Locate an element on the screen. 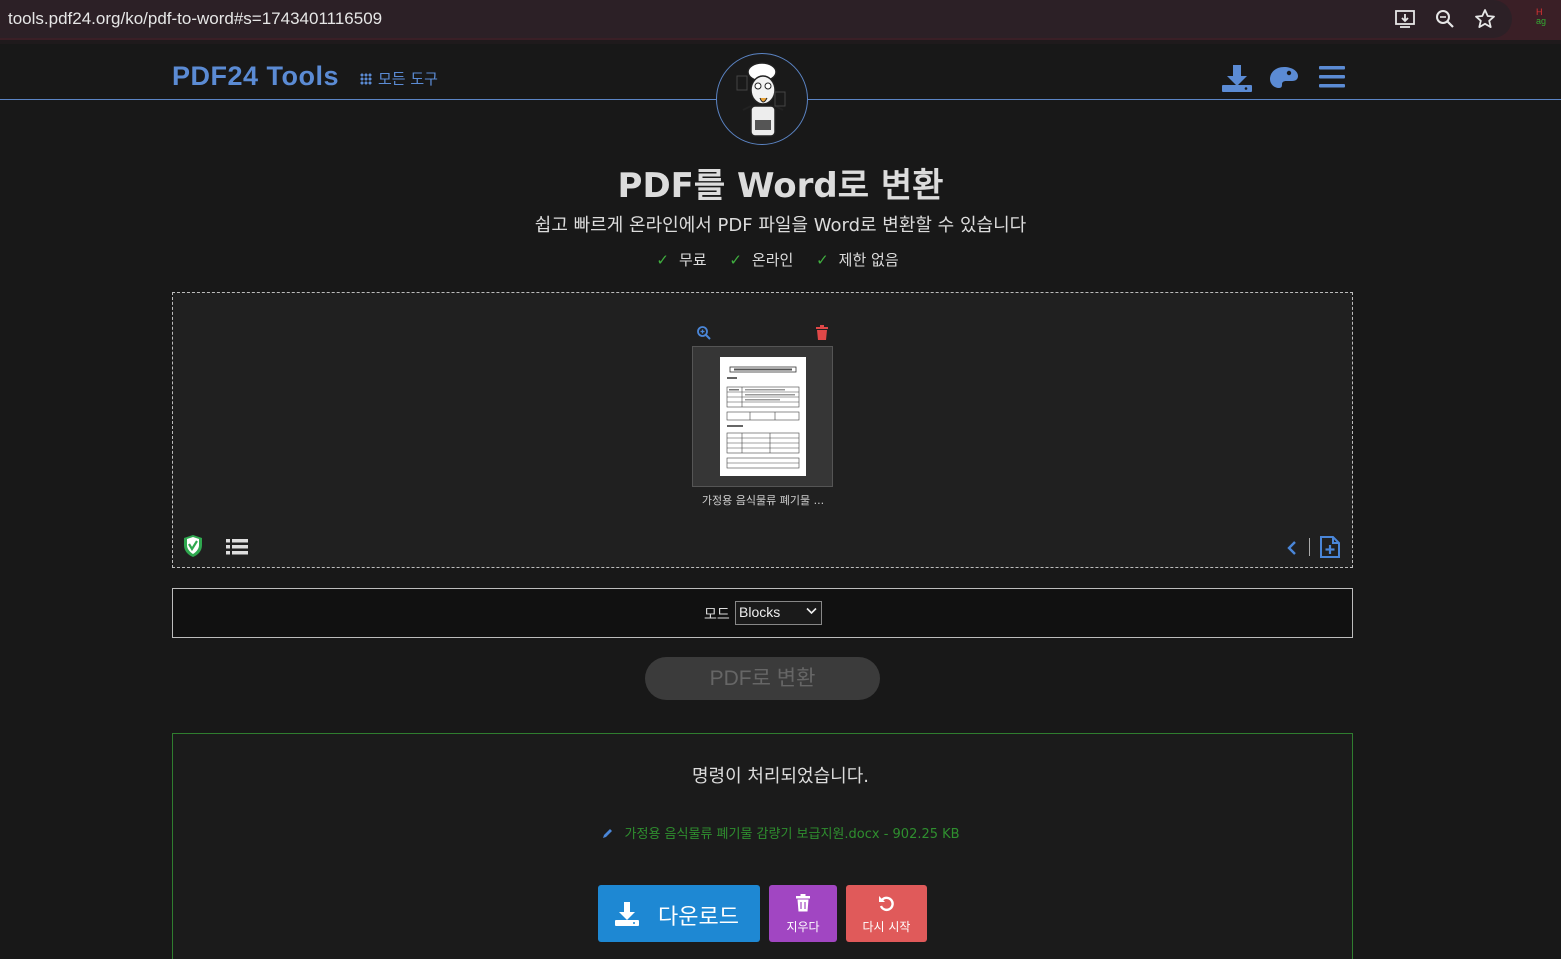 Image resolution: width=1561 pixels, height=959 pixels. convert-button: PDF로 변환 is located at coordinates (762, 678).